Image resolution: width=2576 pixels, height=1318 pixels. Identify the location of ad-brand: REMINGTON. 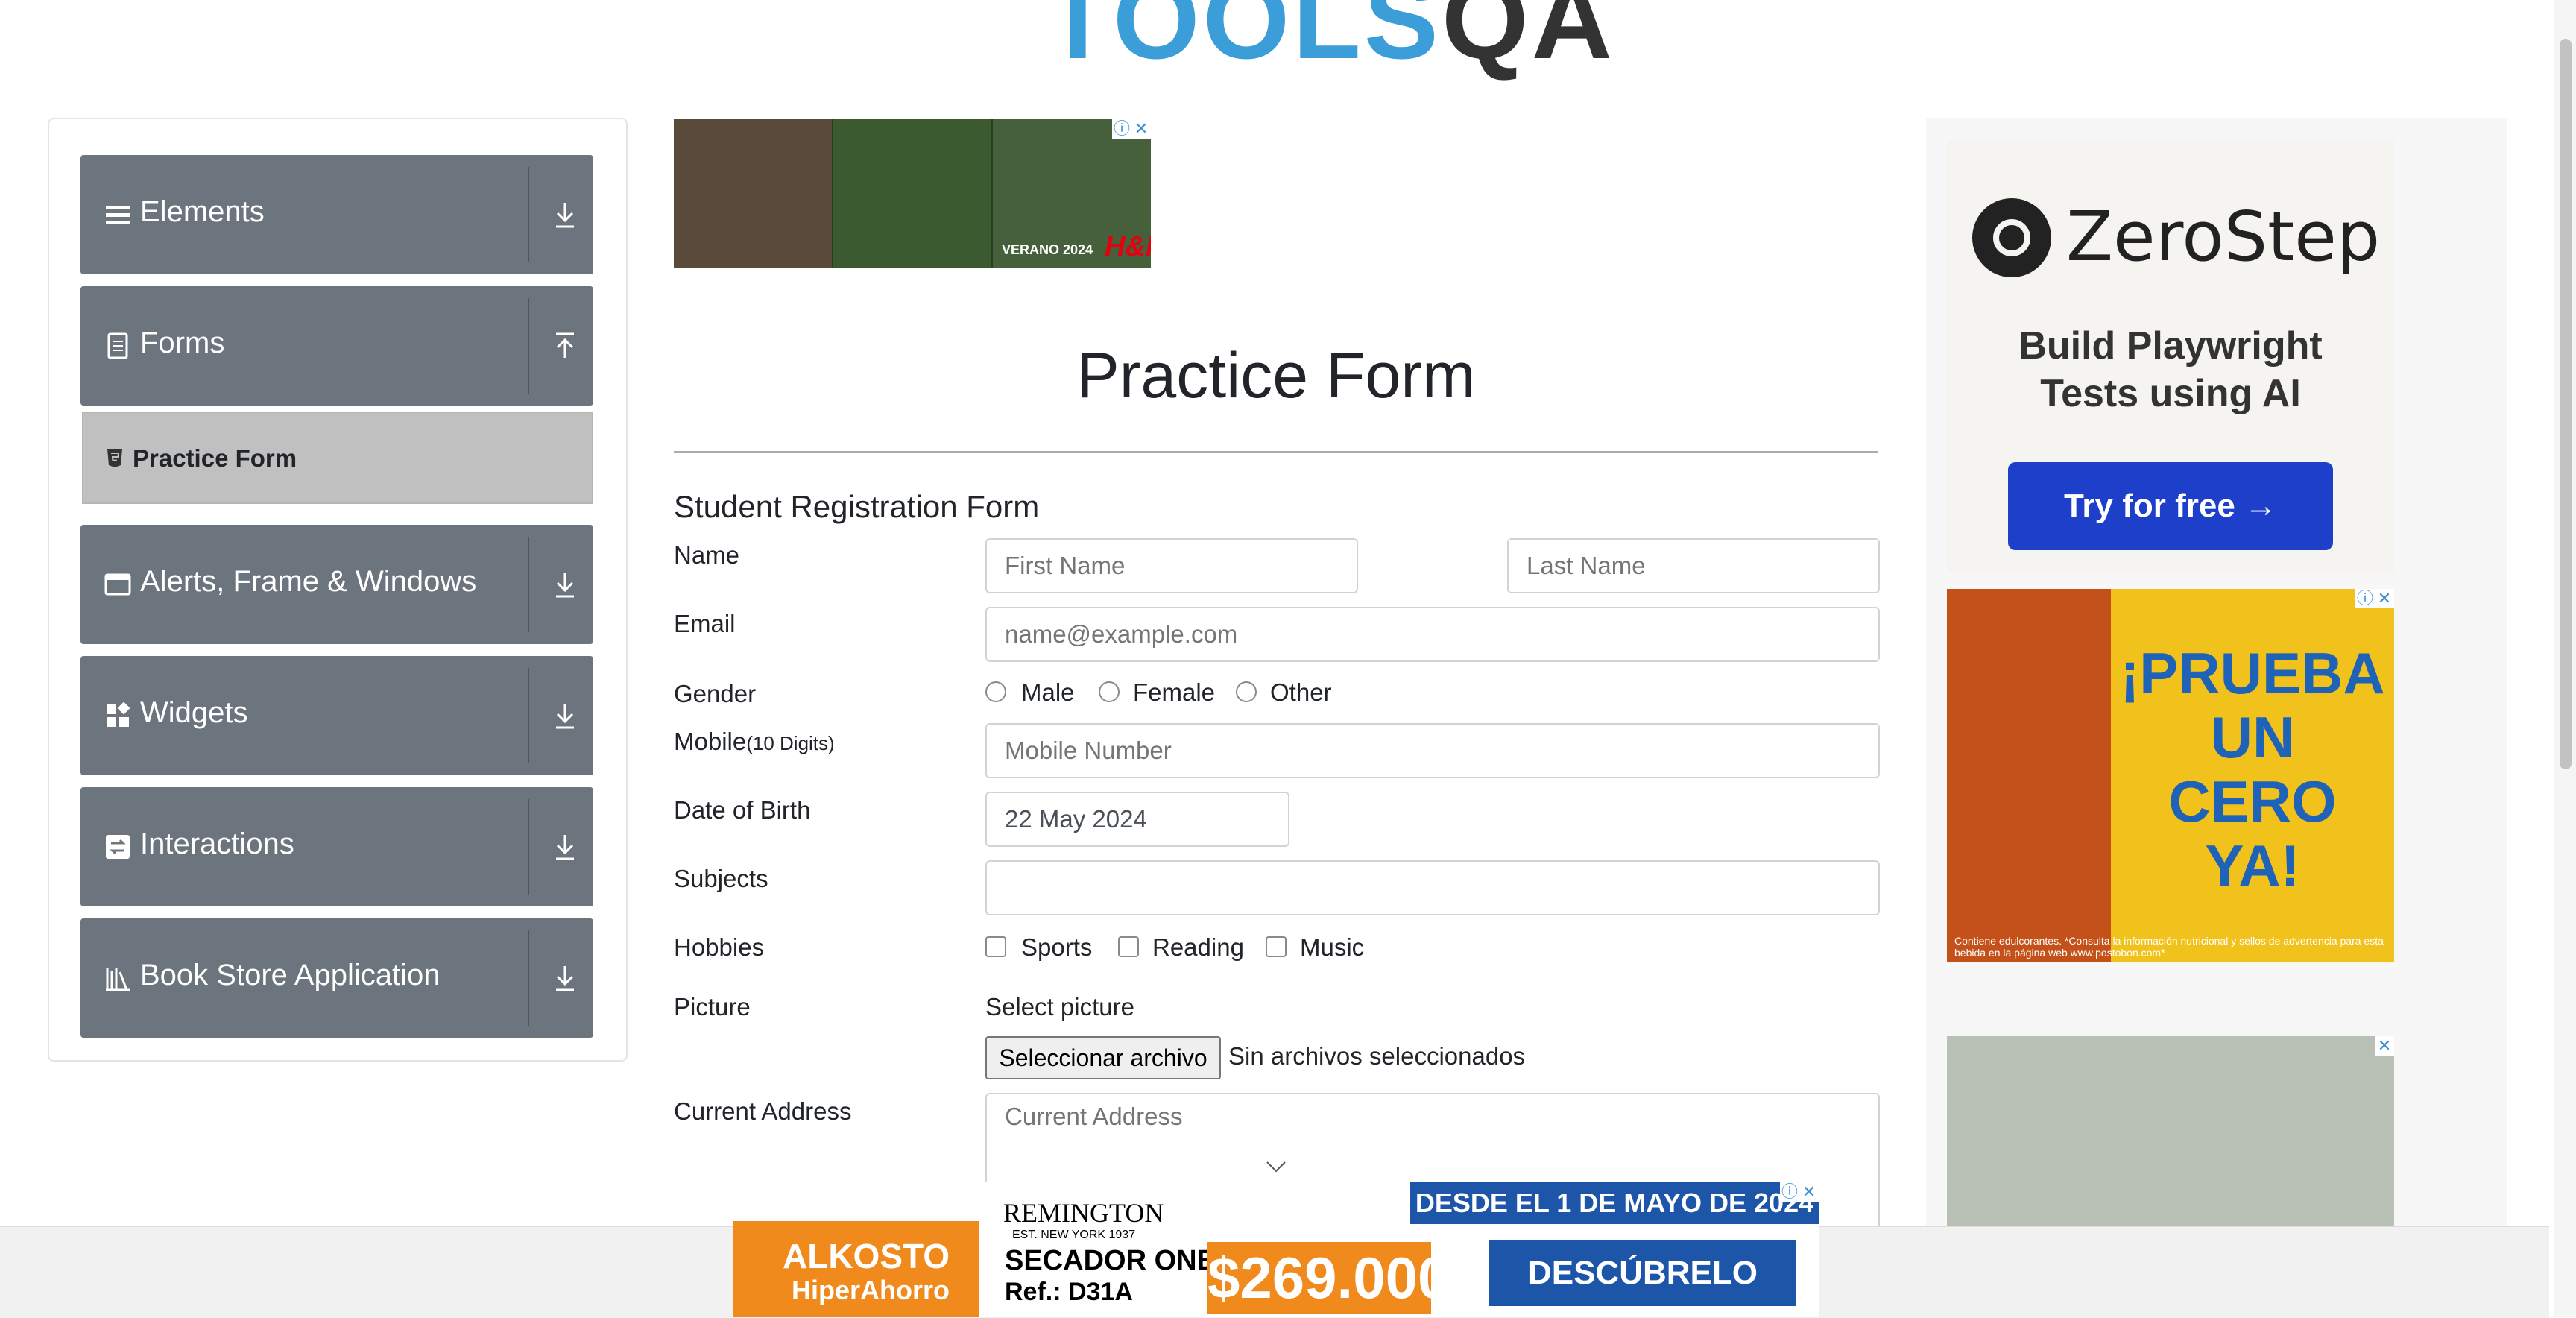
(1083, 1213).